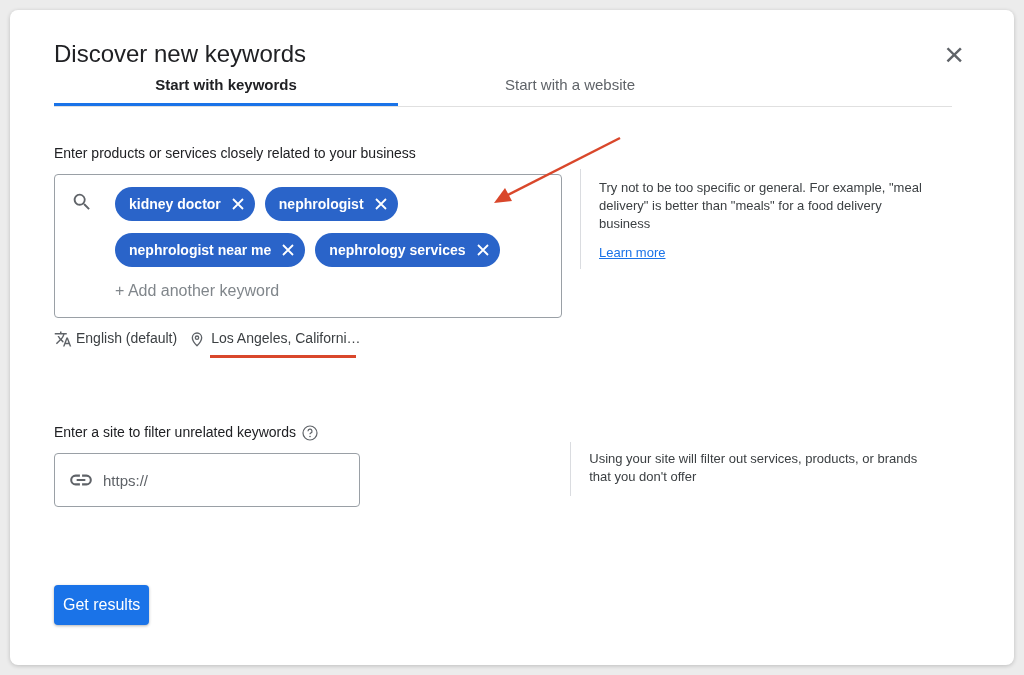 This screenshot has height=675, width=1024. I want to click on keyword-chip: nephrologist near me, so click(210, 250).